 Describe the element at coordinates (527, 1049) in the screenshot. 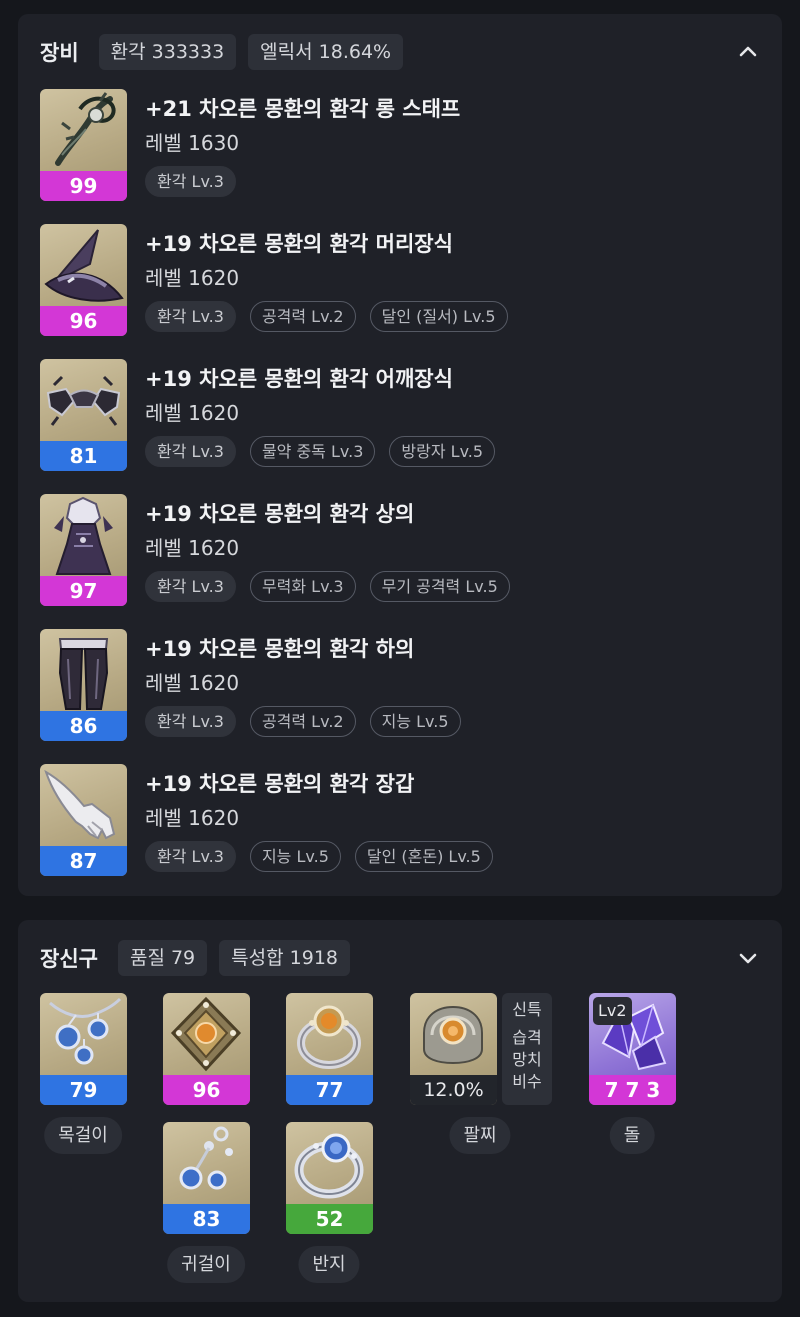

I see `bracelet-effects: 신특 습격 망치 비수` at that location.